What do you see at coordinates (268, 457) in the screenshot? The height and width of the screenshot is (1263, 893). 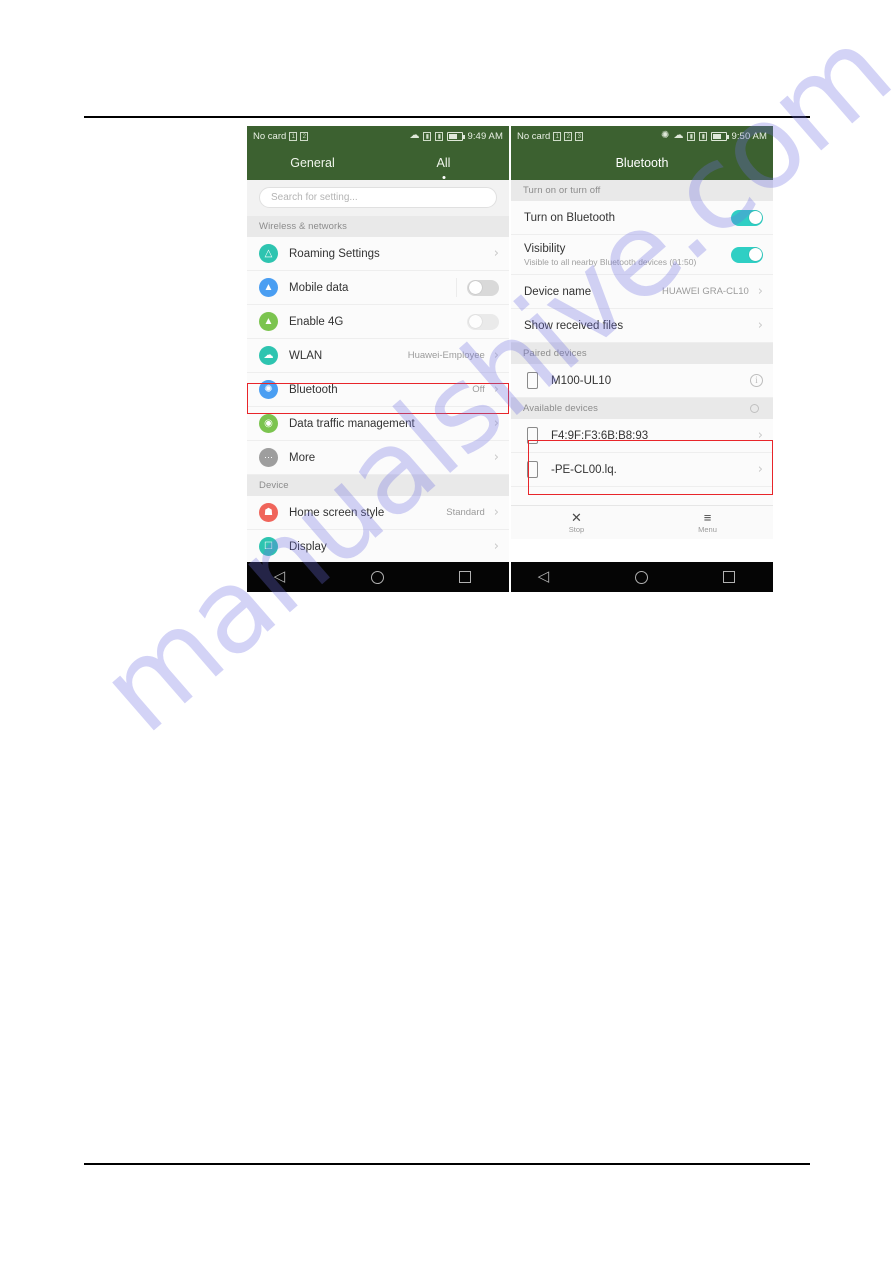 I see `more-icon: ⋯` at bounding box center [268, 457].